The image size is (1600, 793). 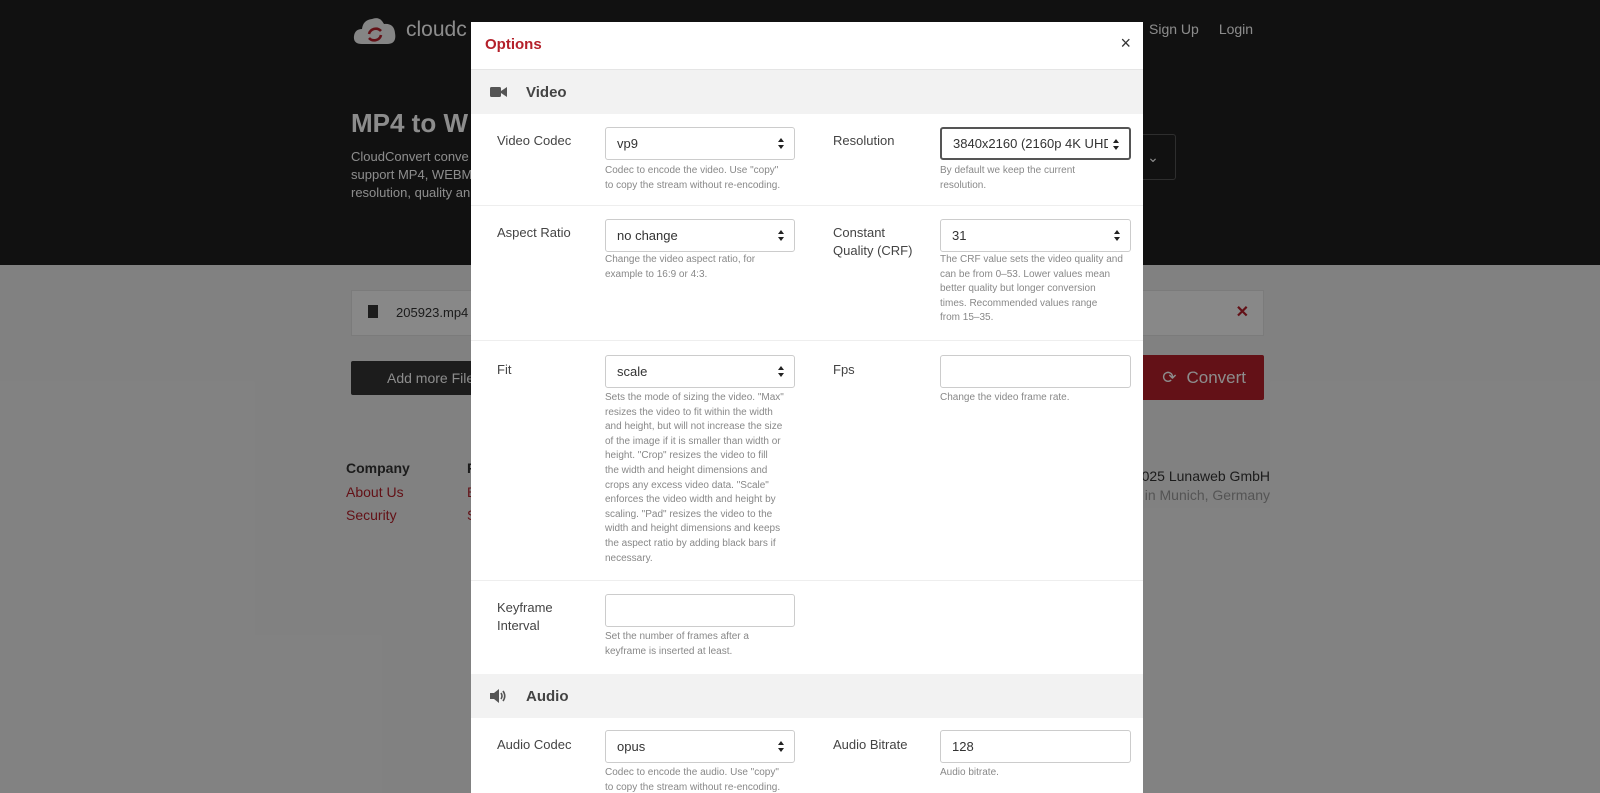 I want to click on help-line: scaling. "Pad" resizes the video to the, so click(x=689, y=514).